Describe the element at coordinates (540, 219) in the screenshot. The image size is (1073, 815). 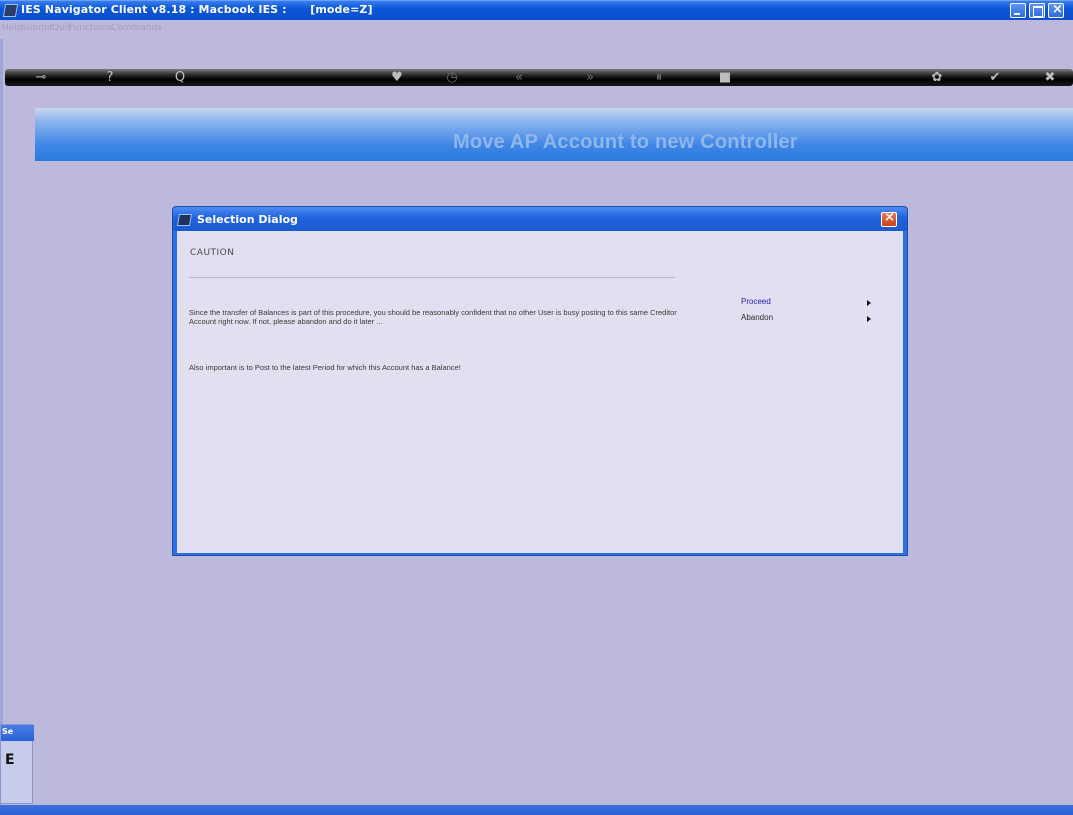
I see `dialog-title-bar: Selection Dialog ×` at that location.